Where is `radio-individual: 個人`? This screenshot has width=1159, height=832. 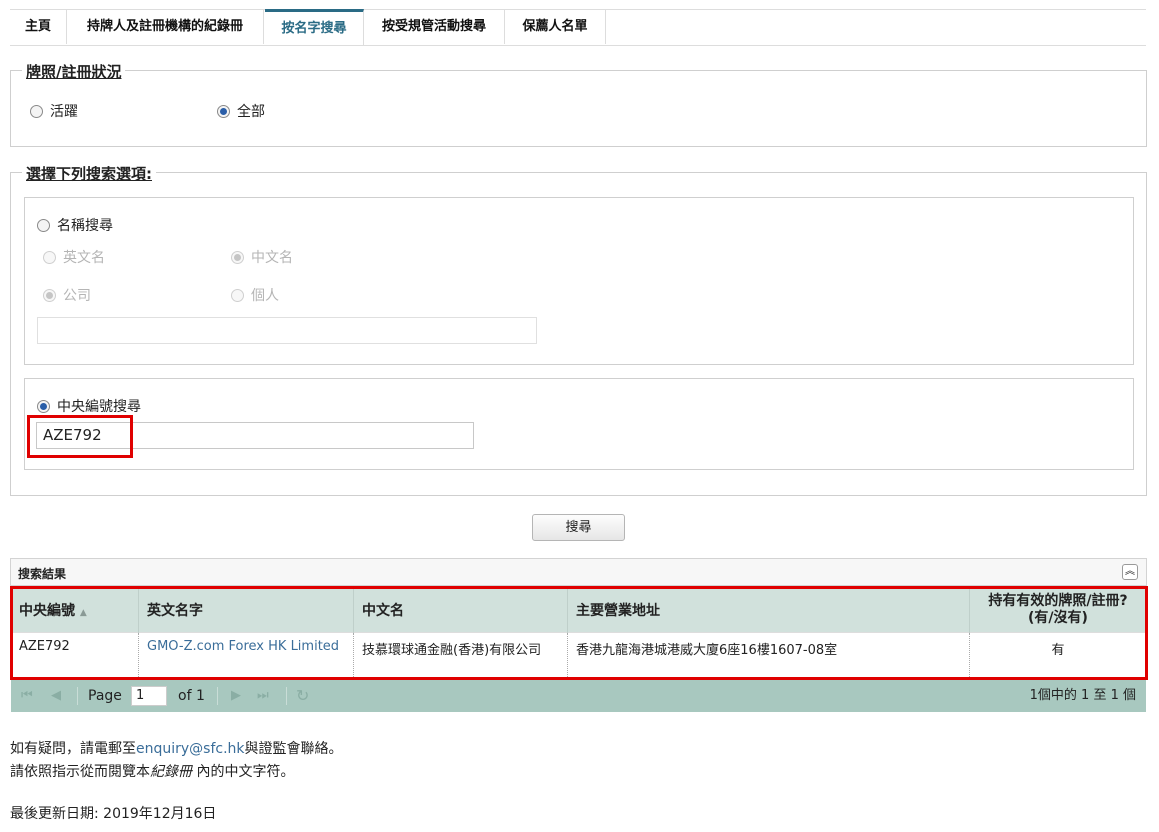
radio-individual: 個人 is located at coordinates (255, 295).